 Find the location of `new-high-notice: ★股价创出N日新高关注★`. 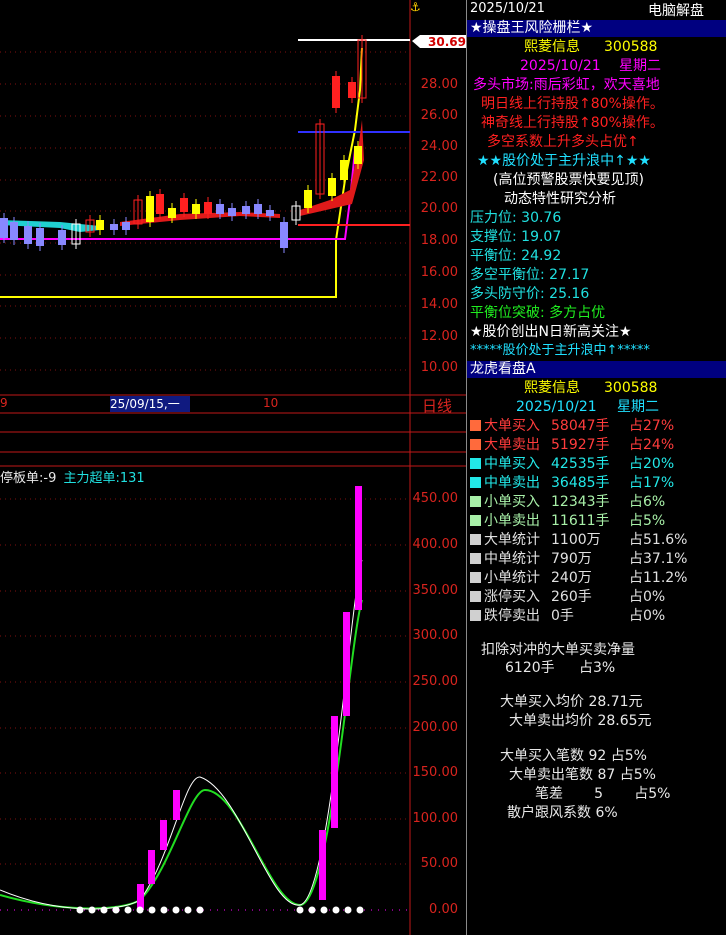

new-high-notice: ★股价创出N日新高关注★ is located at coordinates (551, 332).